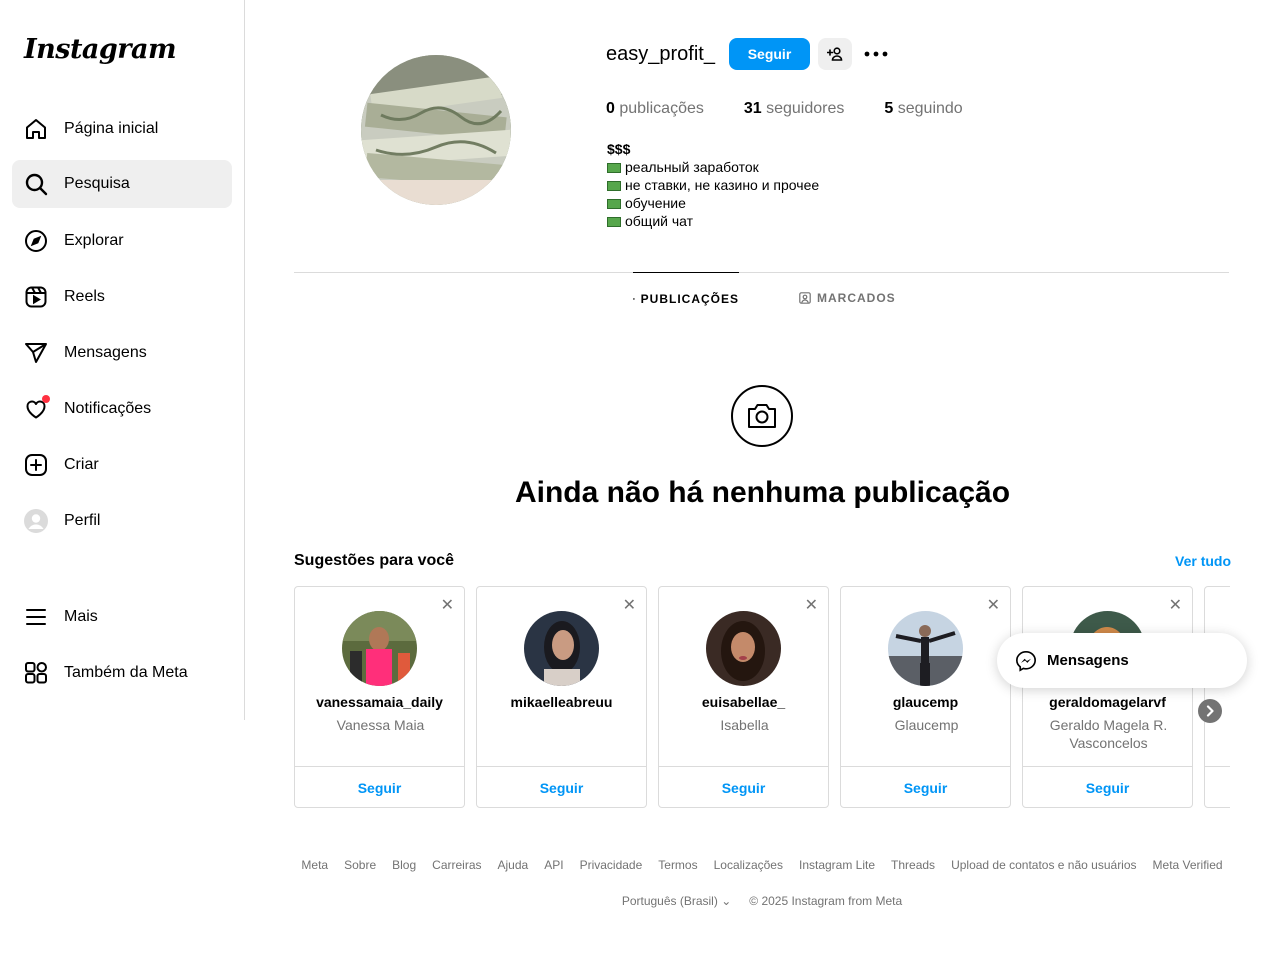  Describe the element at coordinates (82, 520) in the screenshot. I see `sidebar-item-label: Perfil` at that location.